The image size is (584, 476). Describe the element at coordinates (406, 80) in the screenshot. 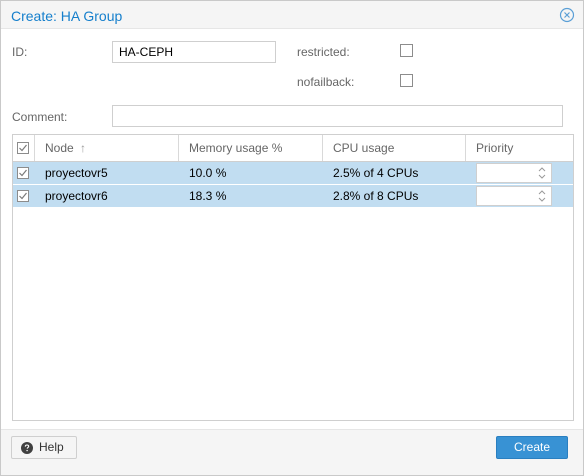

I see `nofailback-checkbox` at that location.